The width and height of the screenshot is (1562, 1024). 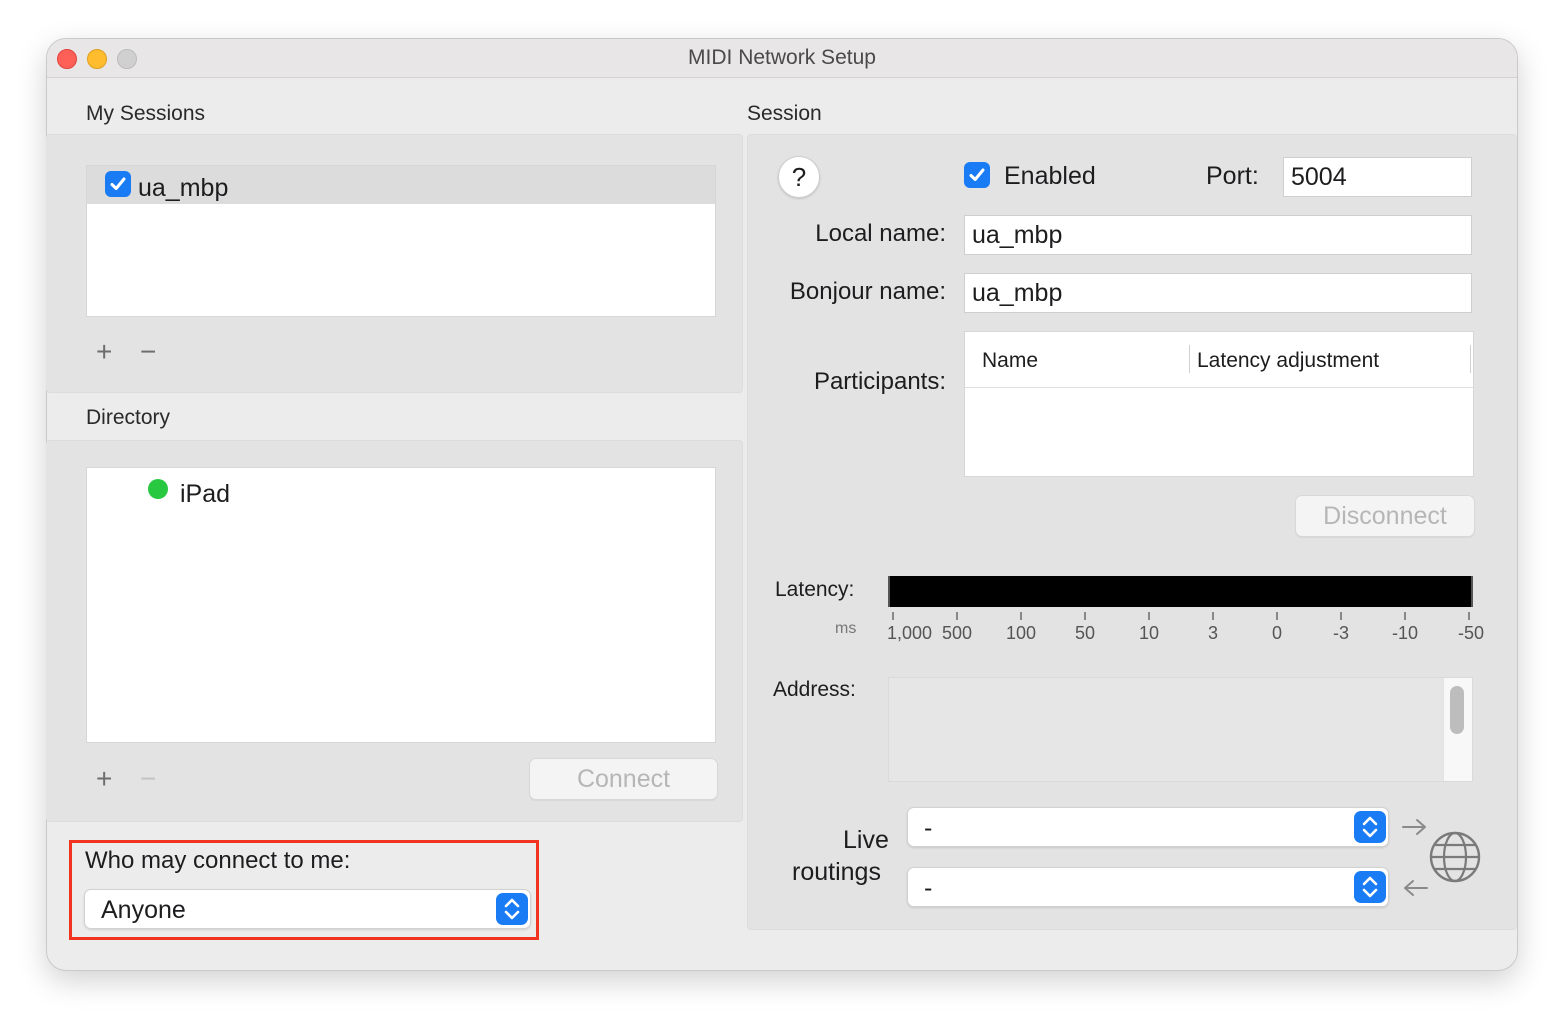 I want to click on routing-out-select: -, so click(x=1148, y=827).